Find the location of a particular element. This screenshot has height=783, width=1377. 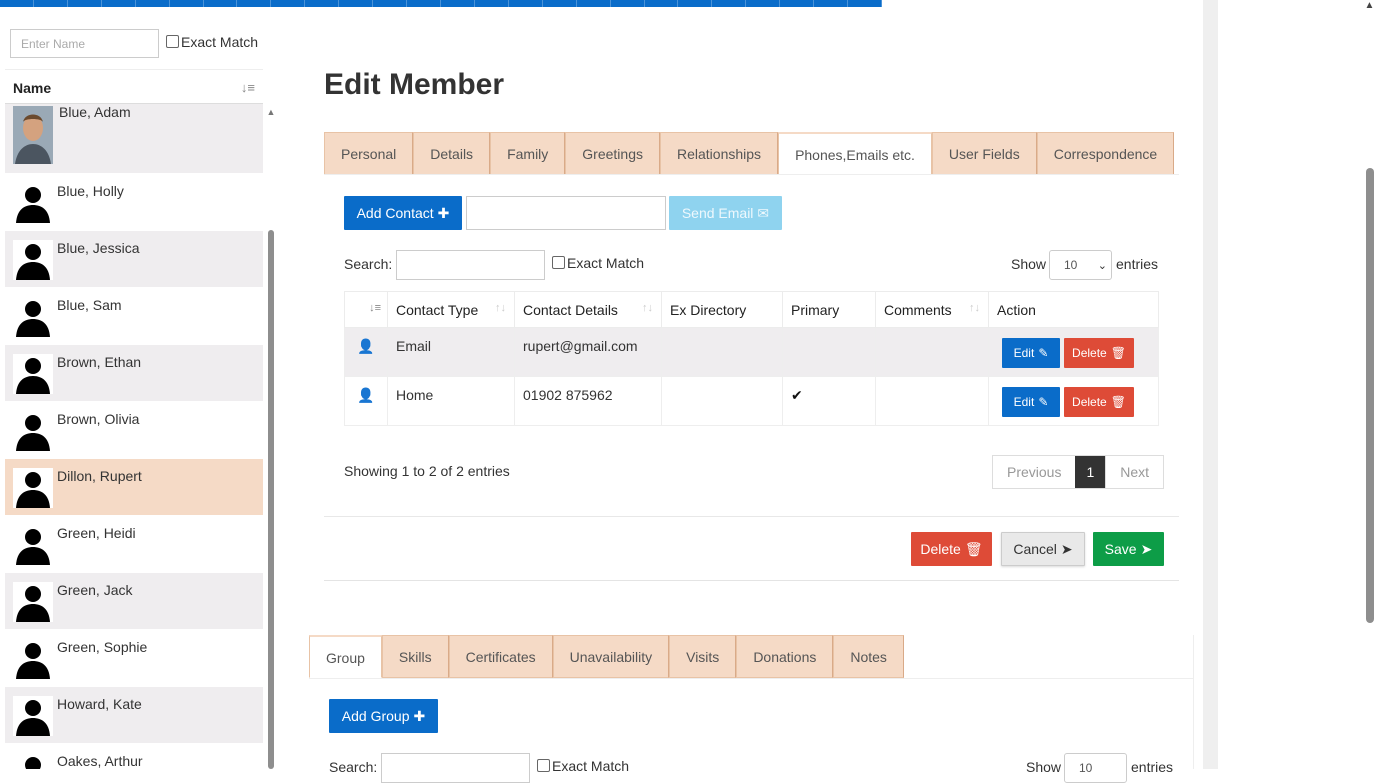

contact-input is located at coordinates (566, 213).